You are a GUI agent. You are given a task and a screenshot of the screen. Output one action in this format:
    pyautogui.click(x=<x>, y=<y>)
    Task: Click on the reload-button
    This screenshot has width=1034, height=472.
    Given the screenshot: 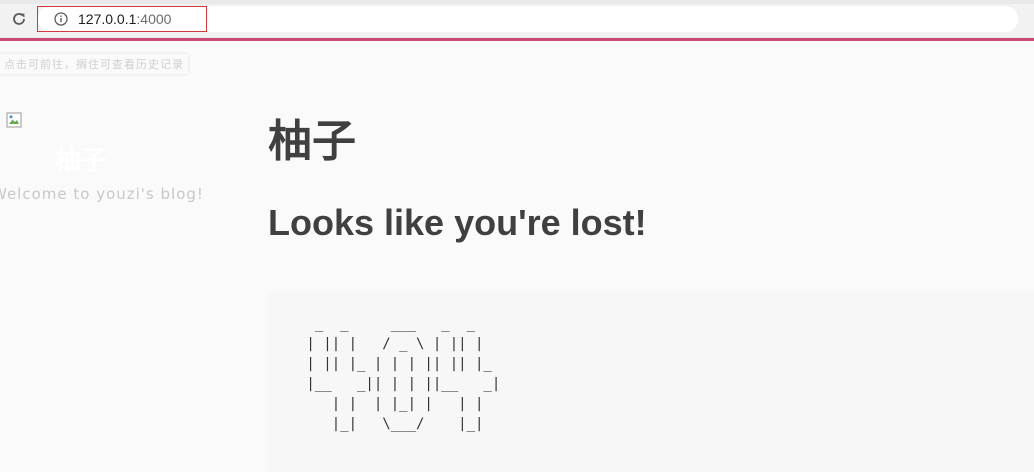 What is the action you would take?
    pyautogui.click(x=19, y=19)
    